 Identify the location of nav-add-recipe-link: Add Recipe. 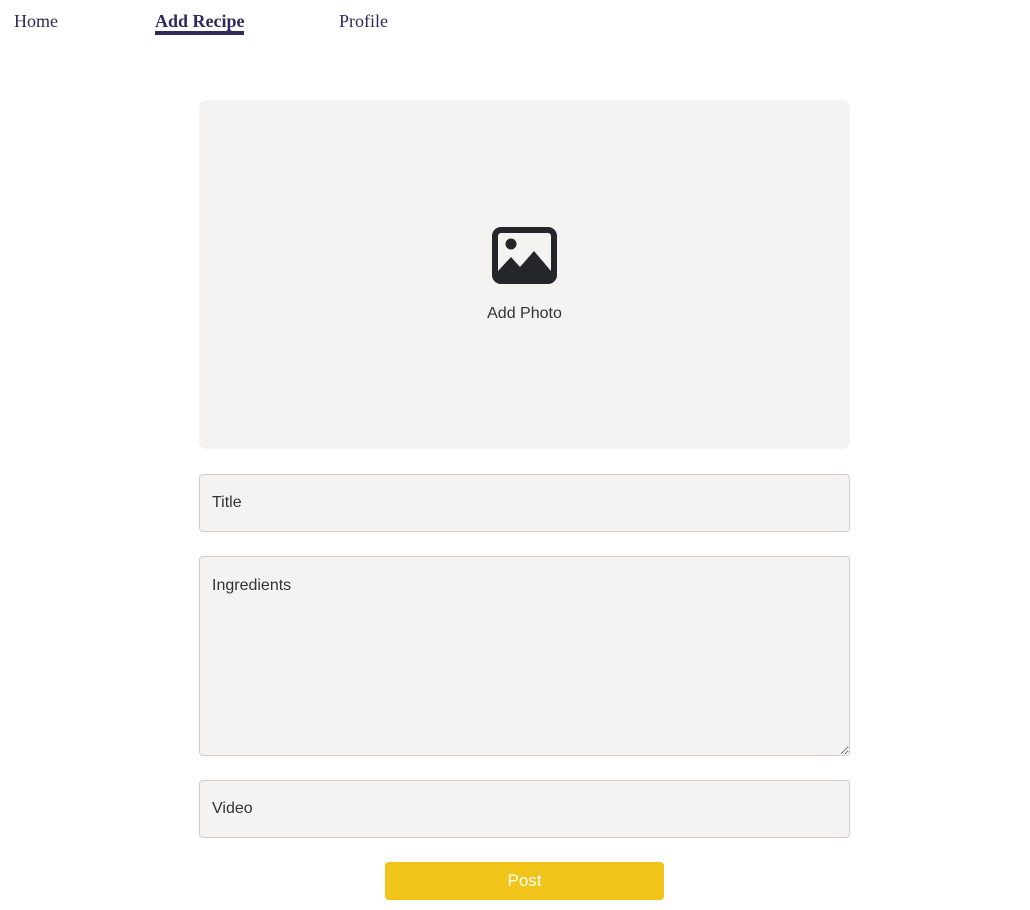
(200, 21).